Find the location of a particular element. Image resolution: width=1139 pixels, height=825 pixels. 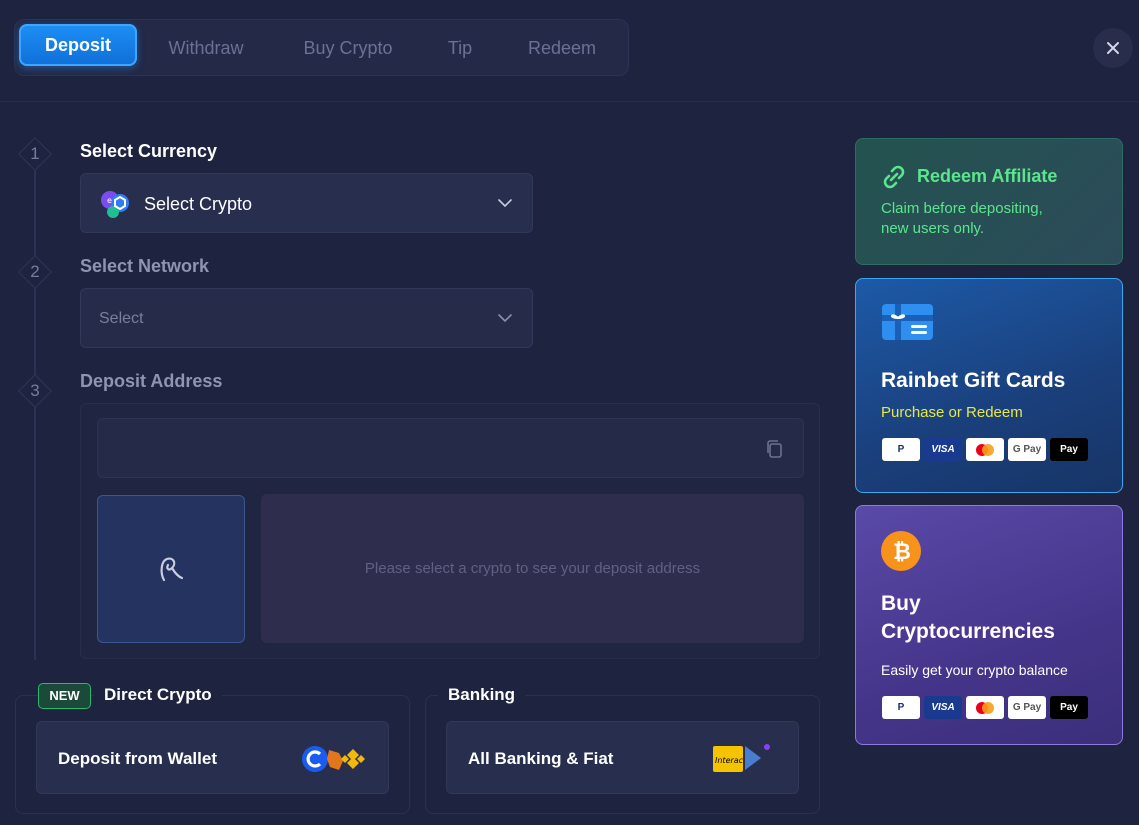

bitcoin-icon: ₿ is located at coordinates (901, 551).